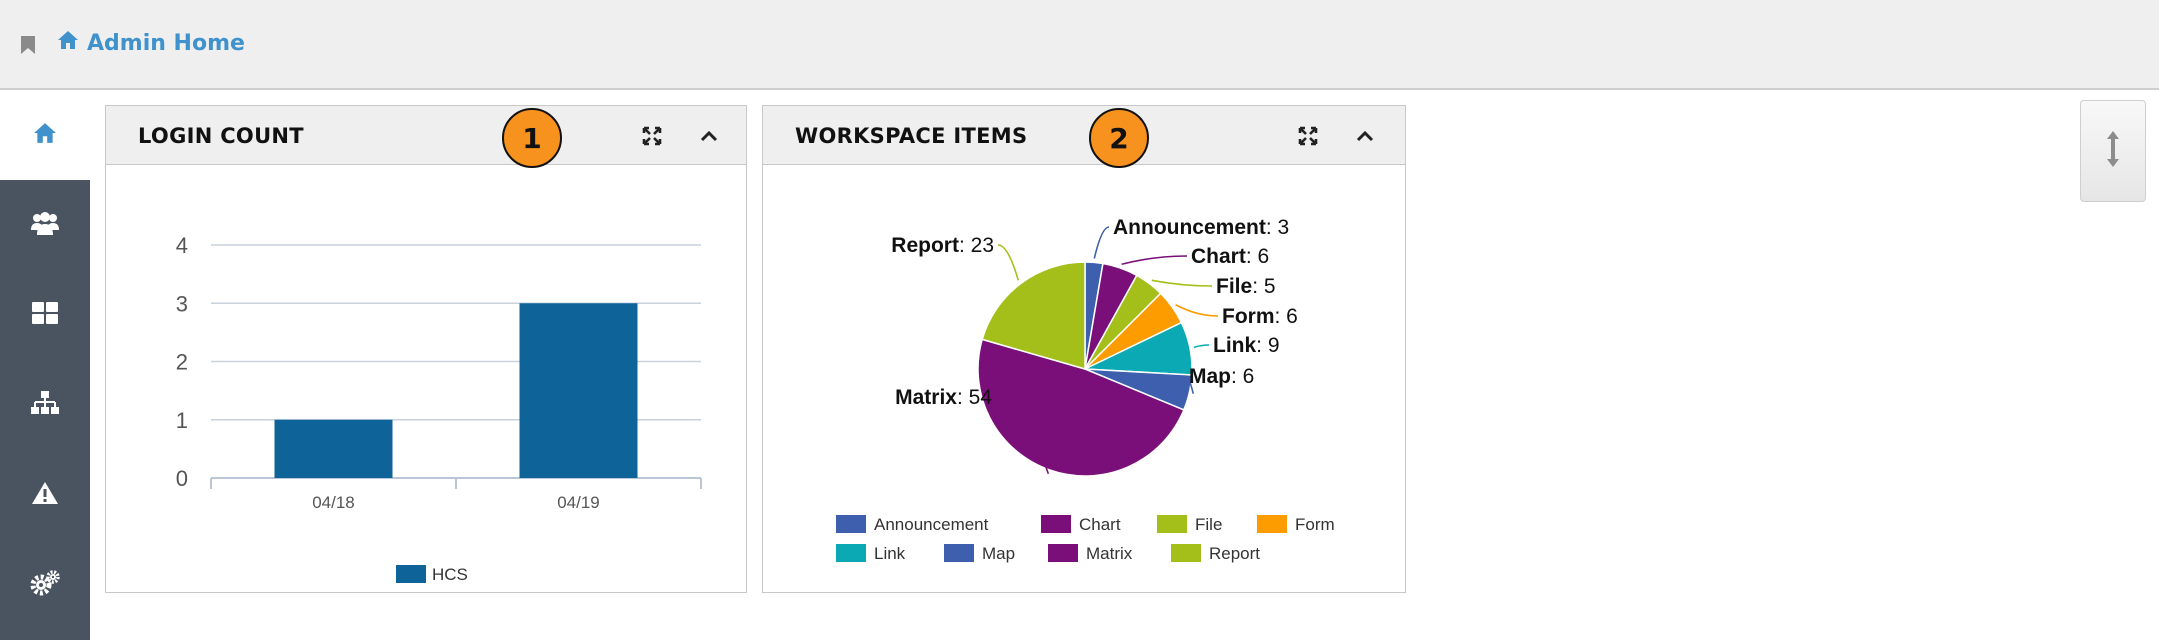  I want to click on pie-data-label: Link: 9, so click(1246, 345).